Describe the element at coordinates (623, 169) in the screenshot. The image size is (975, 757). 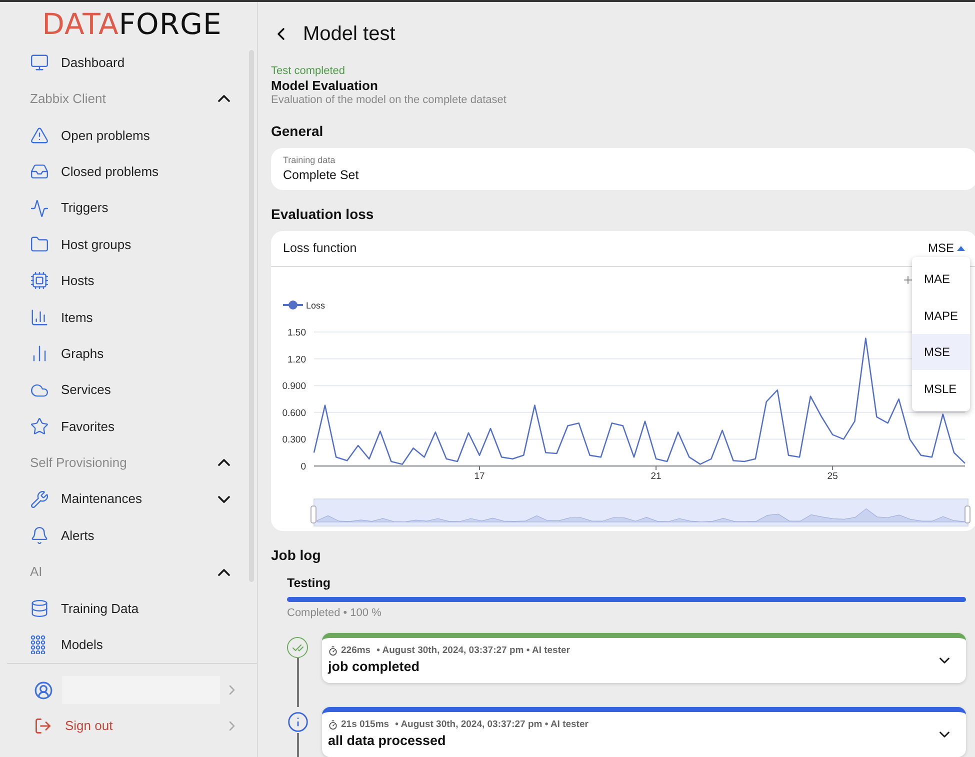
I see `training-data-field: Training data Complete Set` at that location.